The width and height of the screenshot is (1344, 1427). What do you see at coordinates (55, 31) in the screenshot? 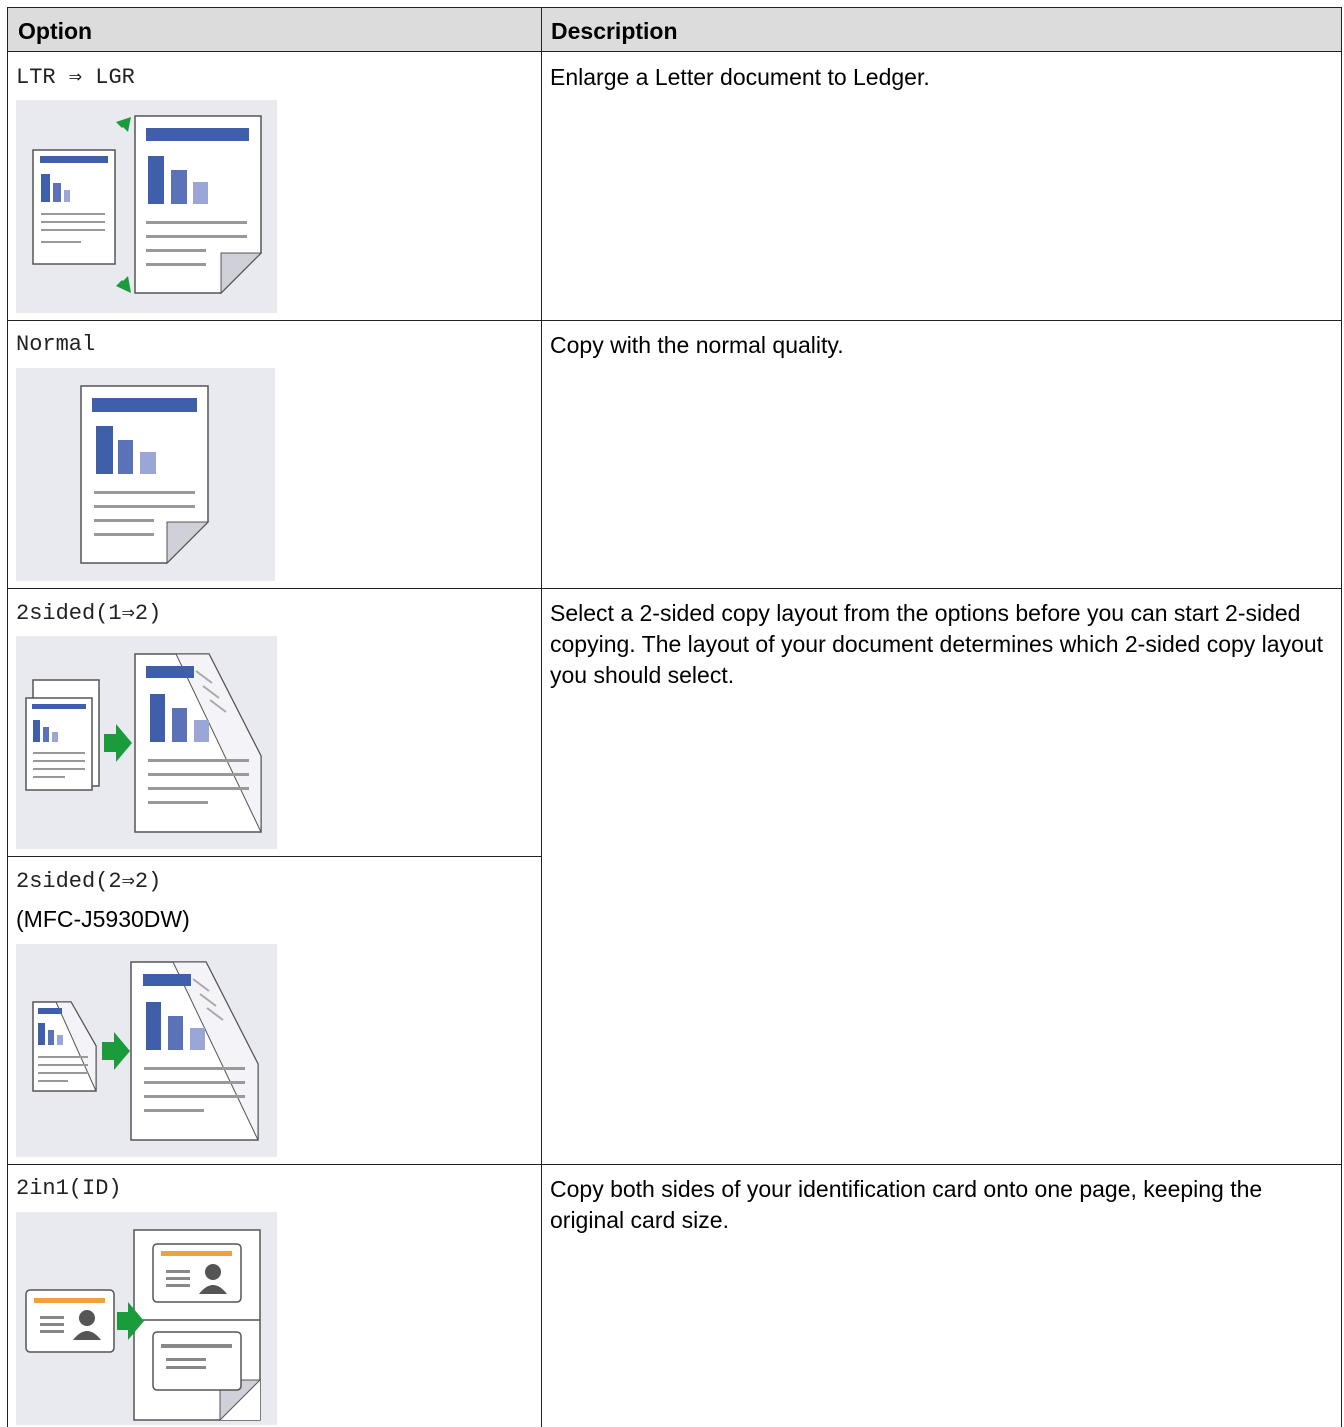
I see `header-option: Option` at bounding box center [55, 31].